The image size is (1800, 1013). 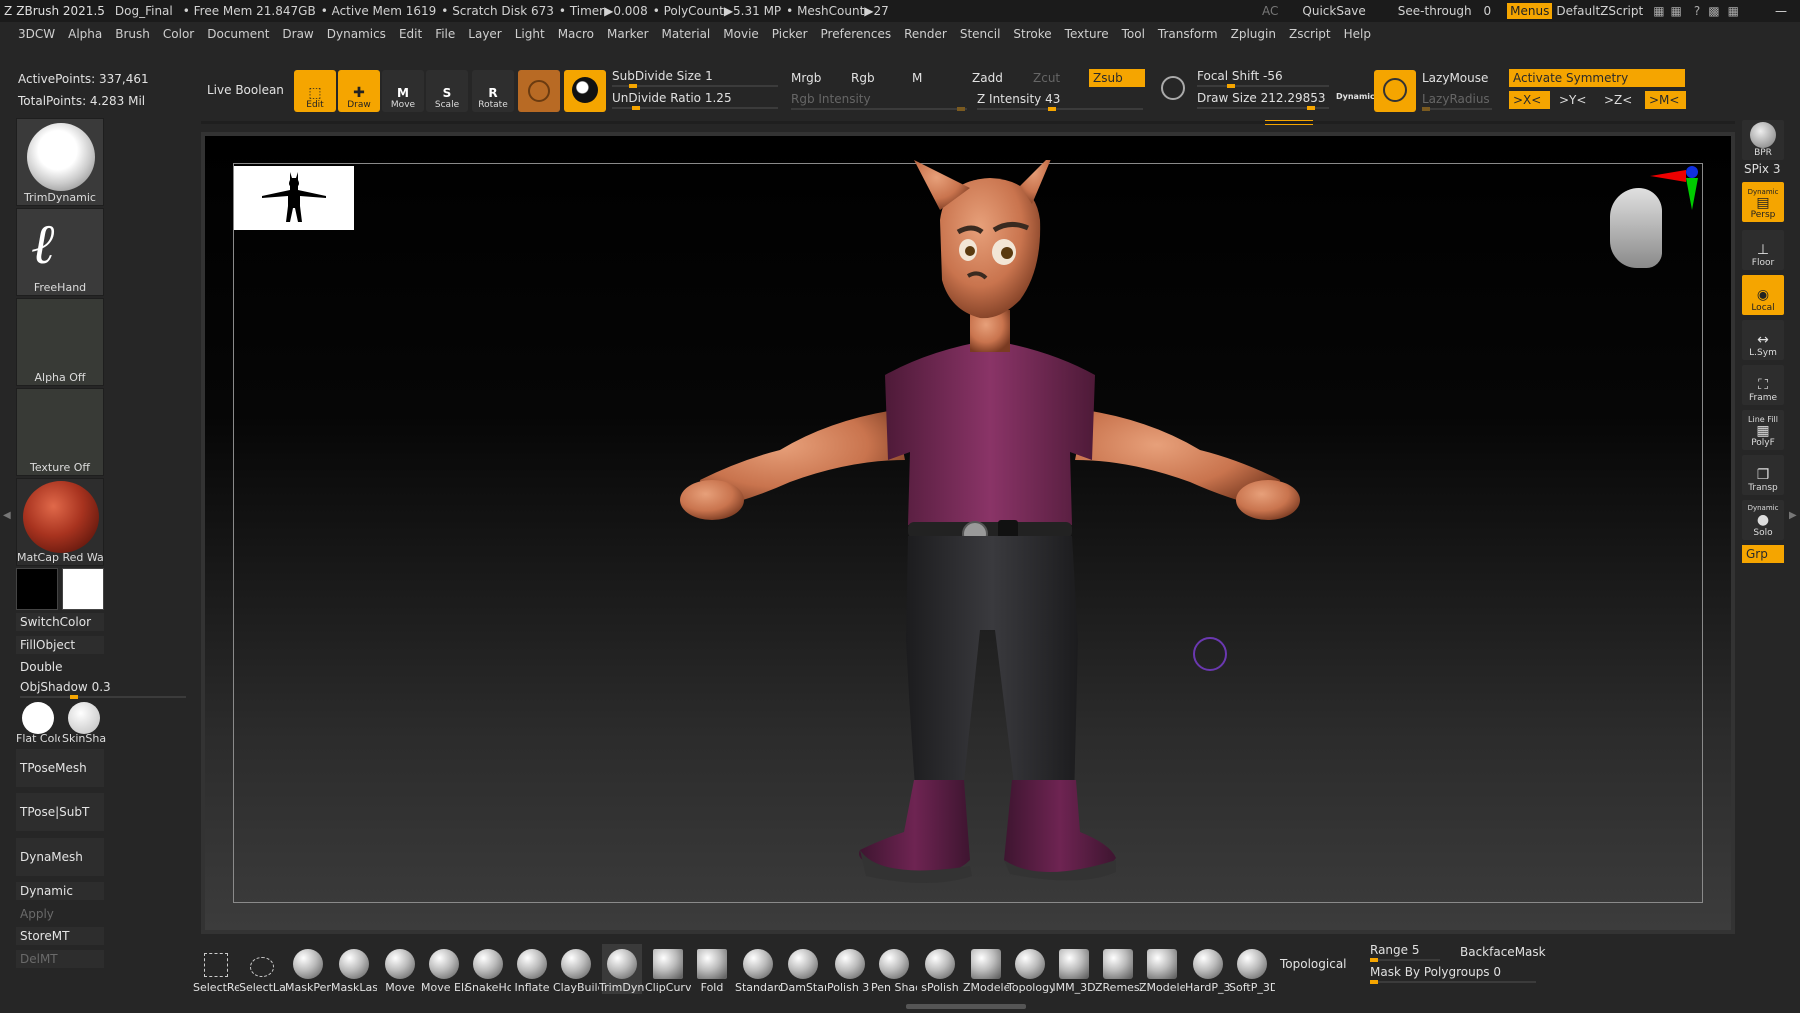 I want to click on shelf-trimdynamic: TrimDynamic, so click(x=622, y=969).